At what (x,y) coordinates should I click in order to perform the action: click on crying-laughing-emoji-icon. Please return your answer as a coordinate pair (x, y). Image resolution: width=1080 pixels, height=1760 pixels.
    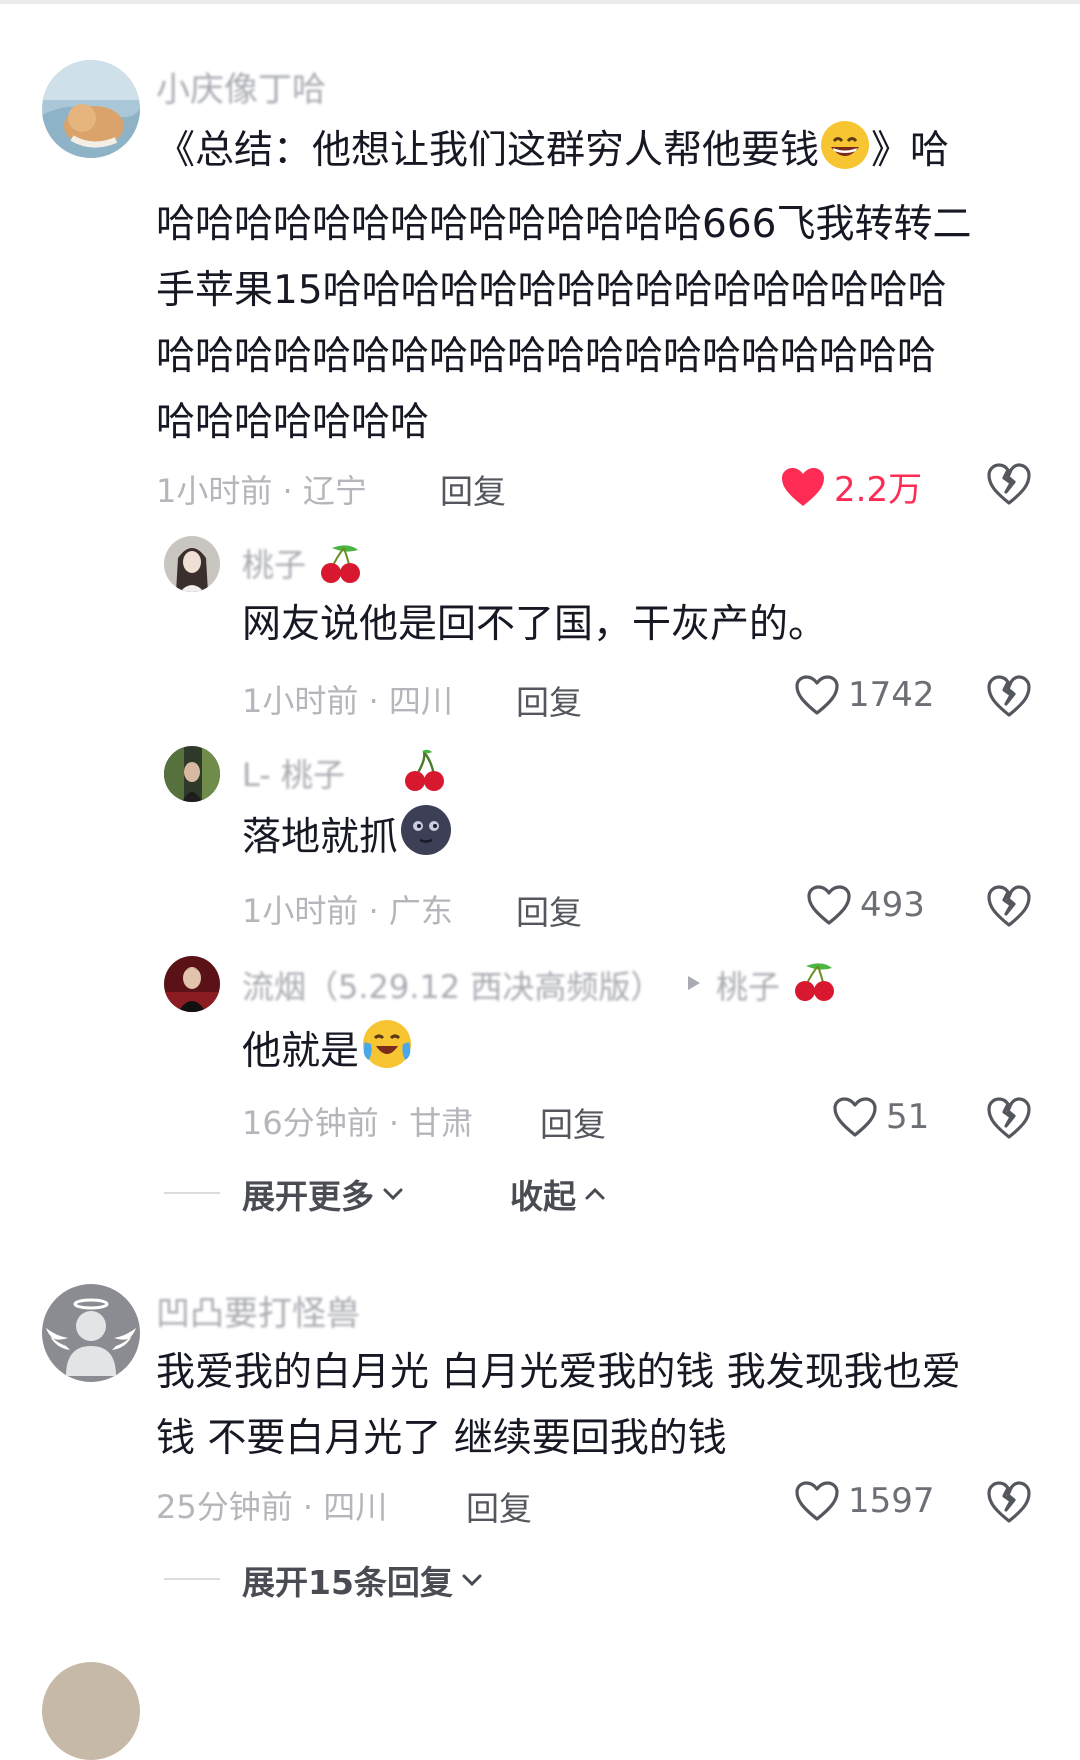
    Looking at the image, I should click on (387, 1054).